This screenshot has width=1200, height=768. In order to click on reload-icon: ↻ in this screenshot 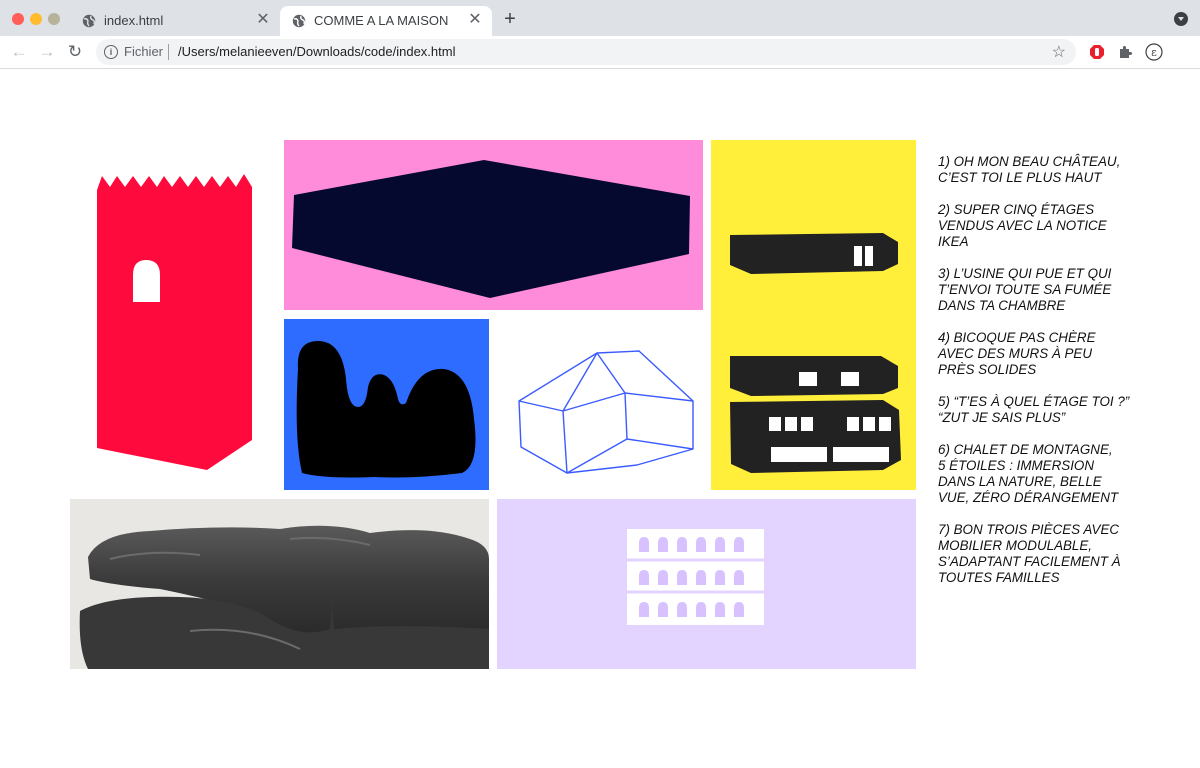, I will do `click(75, 52)`.